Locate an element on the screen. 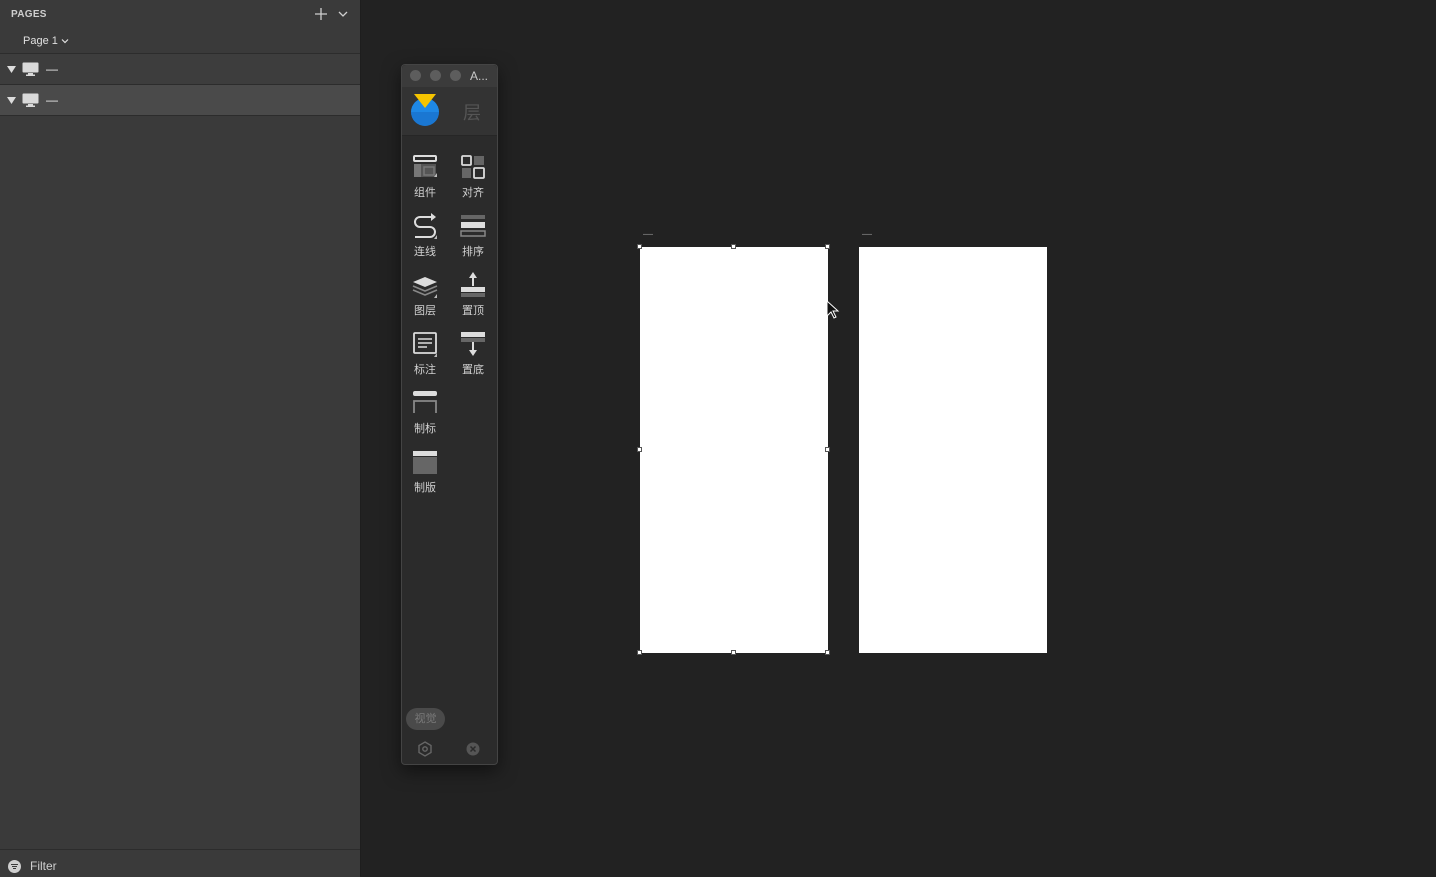 This screenshot has width=1436, height=877. plus-icon is located at coordinates (321, 14).